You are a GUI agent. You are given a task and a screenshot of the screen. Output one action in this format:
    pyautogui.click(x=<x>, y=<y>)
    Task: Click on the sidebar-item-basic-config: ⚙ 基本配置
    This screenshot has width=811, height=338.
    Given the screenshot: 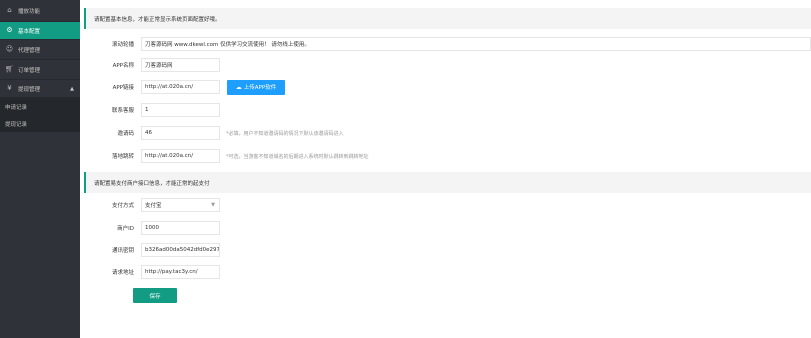 What is the action you would take?
    pyautogui.click(x=40, y=31)
    